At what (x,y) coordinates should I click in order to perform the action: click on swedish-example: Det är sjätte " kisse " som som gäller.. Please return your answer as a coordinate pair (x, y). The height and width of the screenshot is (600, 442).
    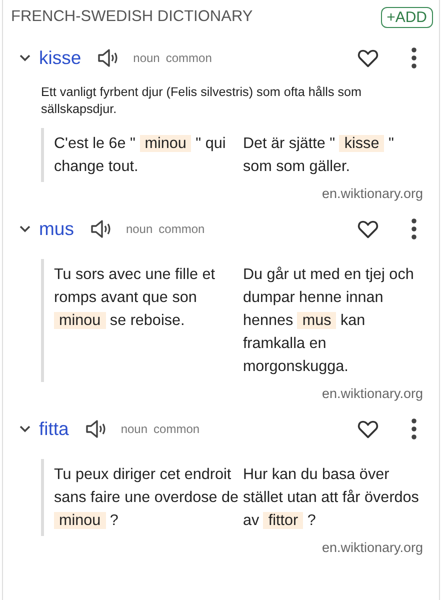
    Looking at the image, I should click on (318, 155).